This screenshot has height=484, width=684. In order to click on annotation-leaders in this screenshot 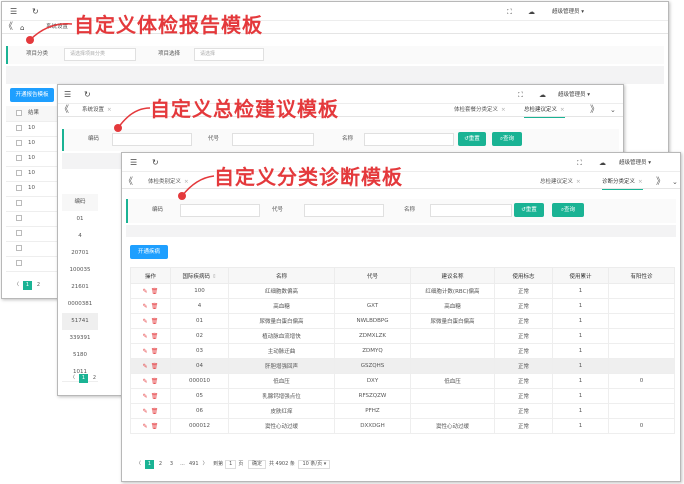, I will do `click(122, 110)`.